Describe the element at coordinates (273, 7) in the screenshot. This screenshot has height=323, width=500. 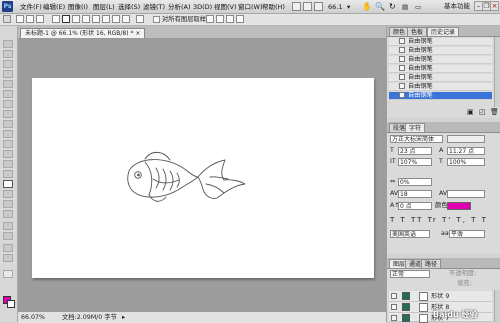
I see `menu-help: 帮助(H)` at that location.